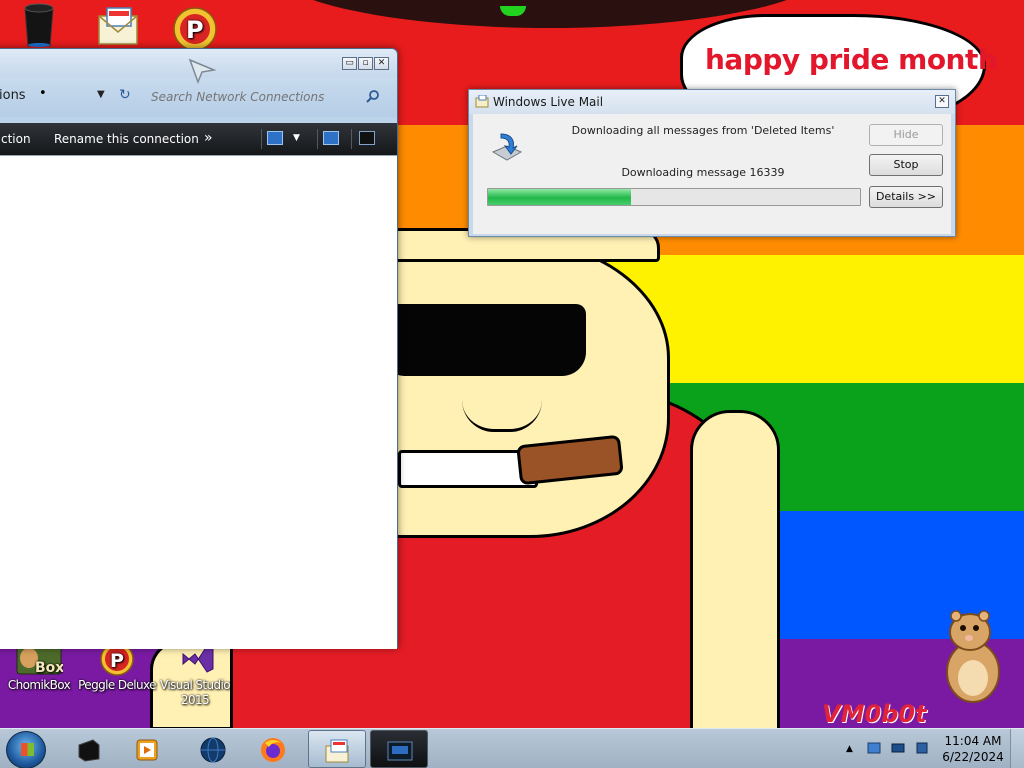  I want to click on taskbar-item-network-connections, so click(399, 749).